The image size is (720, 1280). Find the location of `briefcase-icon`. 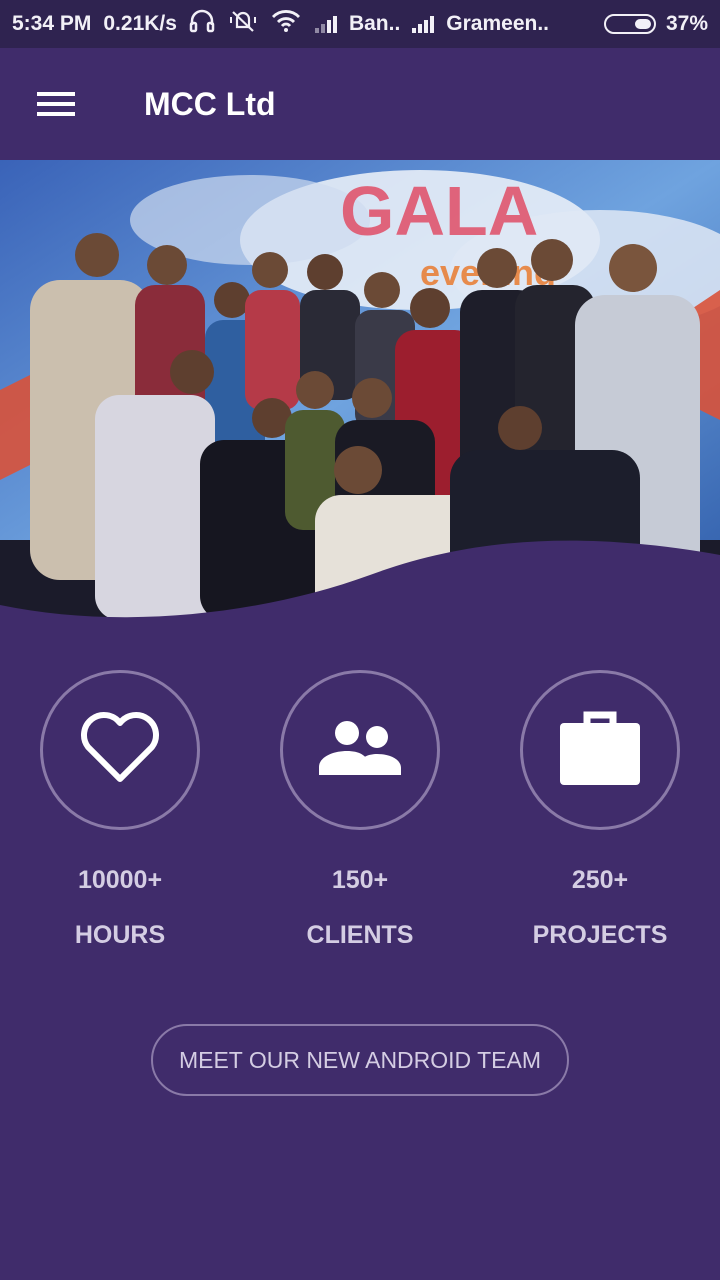

briefcase-icon is located at coordinates (600, 750).